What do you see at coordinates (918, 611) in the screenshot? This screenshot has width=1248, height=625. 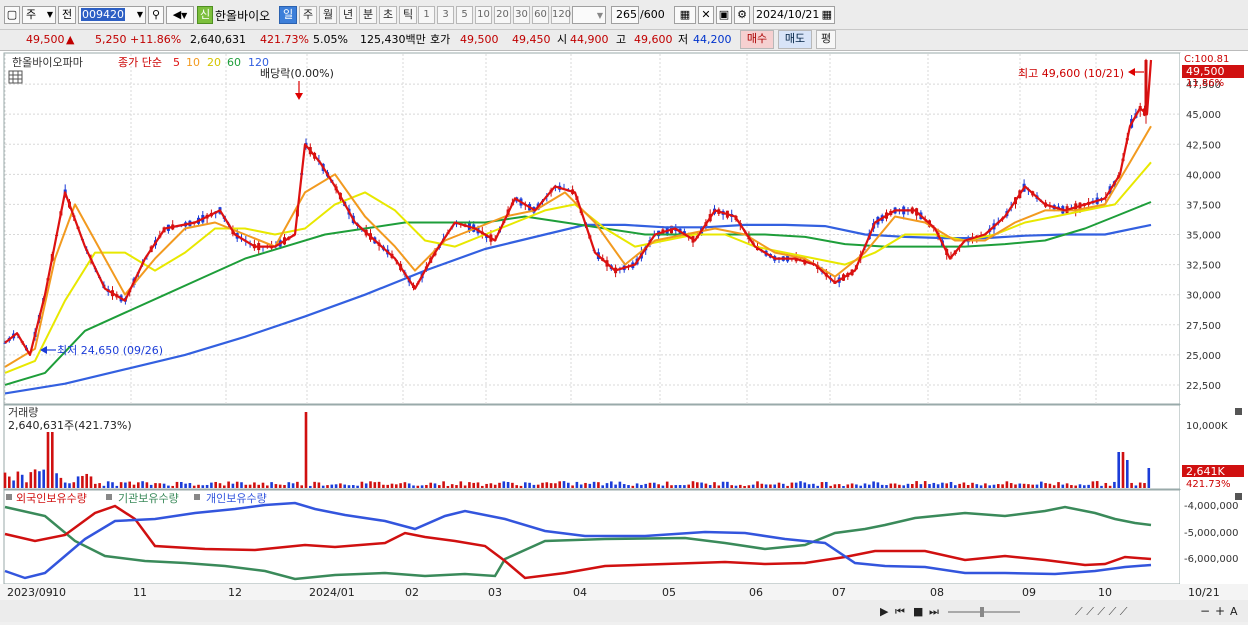 I see `stop-icon: ■` at bounding box center [918, 611].